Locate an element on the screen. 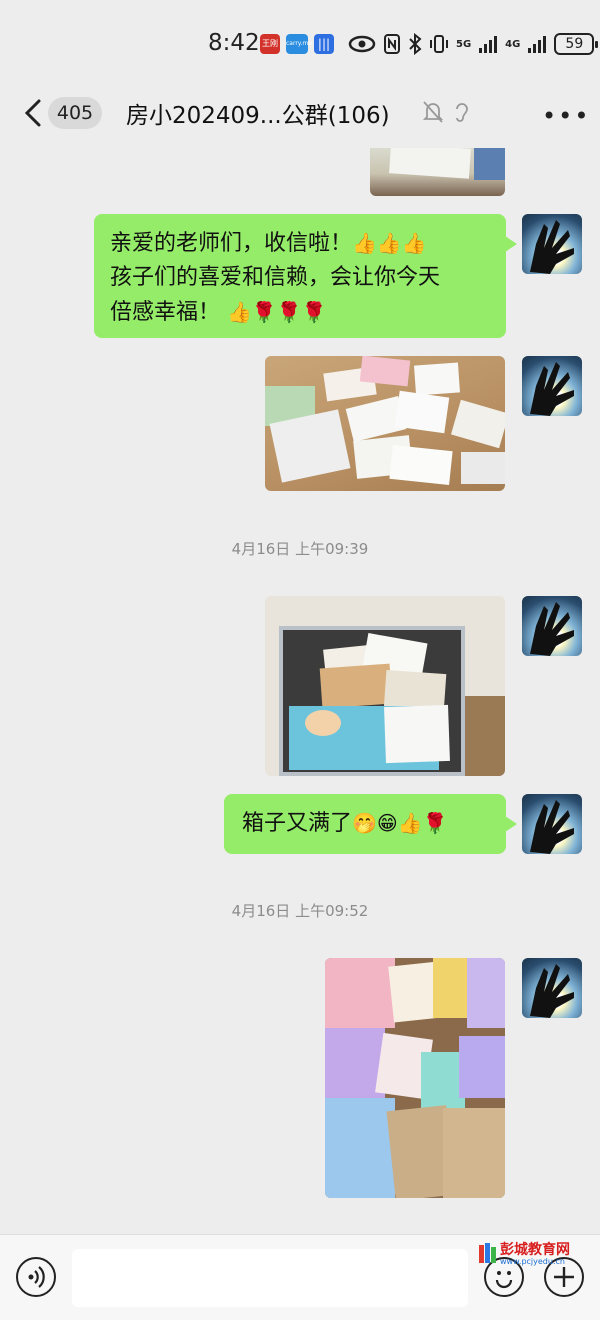  grin-thumbs-rose-icon: 🤭😁👍🌹 is located at coordinates (400, 823).